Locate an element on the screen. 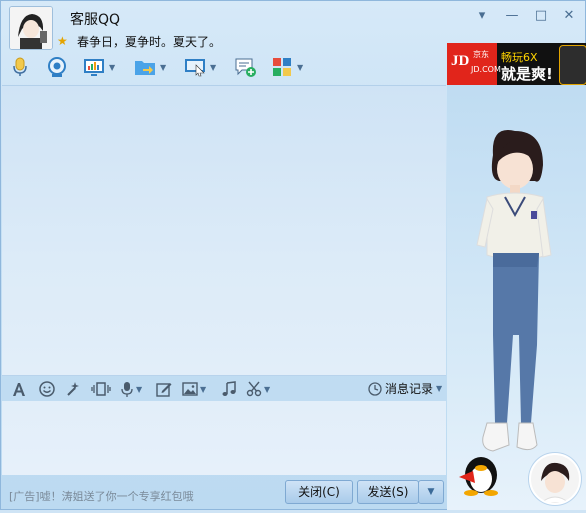  message-add-icon is located at coordinates (245, 67).